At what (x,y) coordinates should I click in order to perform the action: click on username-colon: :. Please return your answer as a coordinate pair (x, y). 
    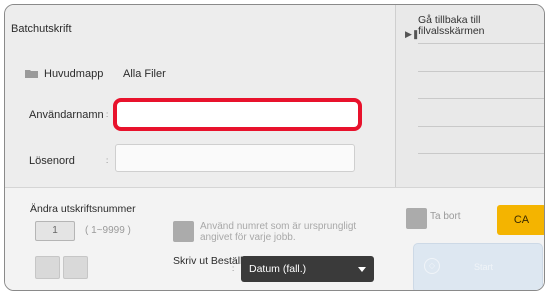
    Looking at the image, I should click on (107, 114).